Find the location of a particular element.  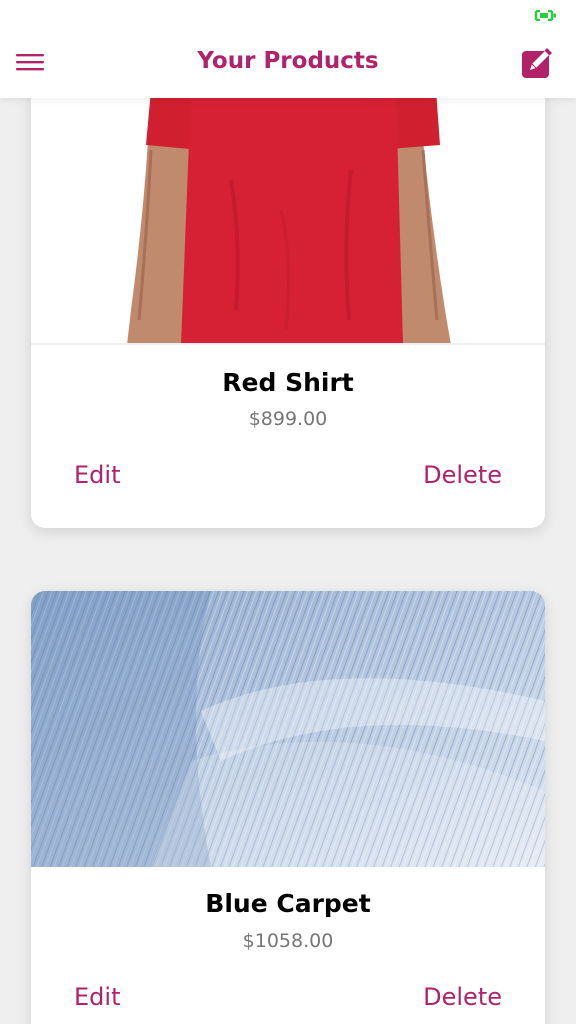

product-title: Red Shirt is located at coordinates (288, 382).